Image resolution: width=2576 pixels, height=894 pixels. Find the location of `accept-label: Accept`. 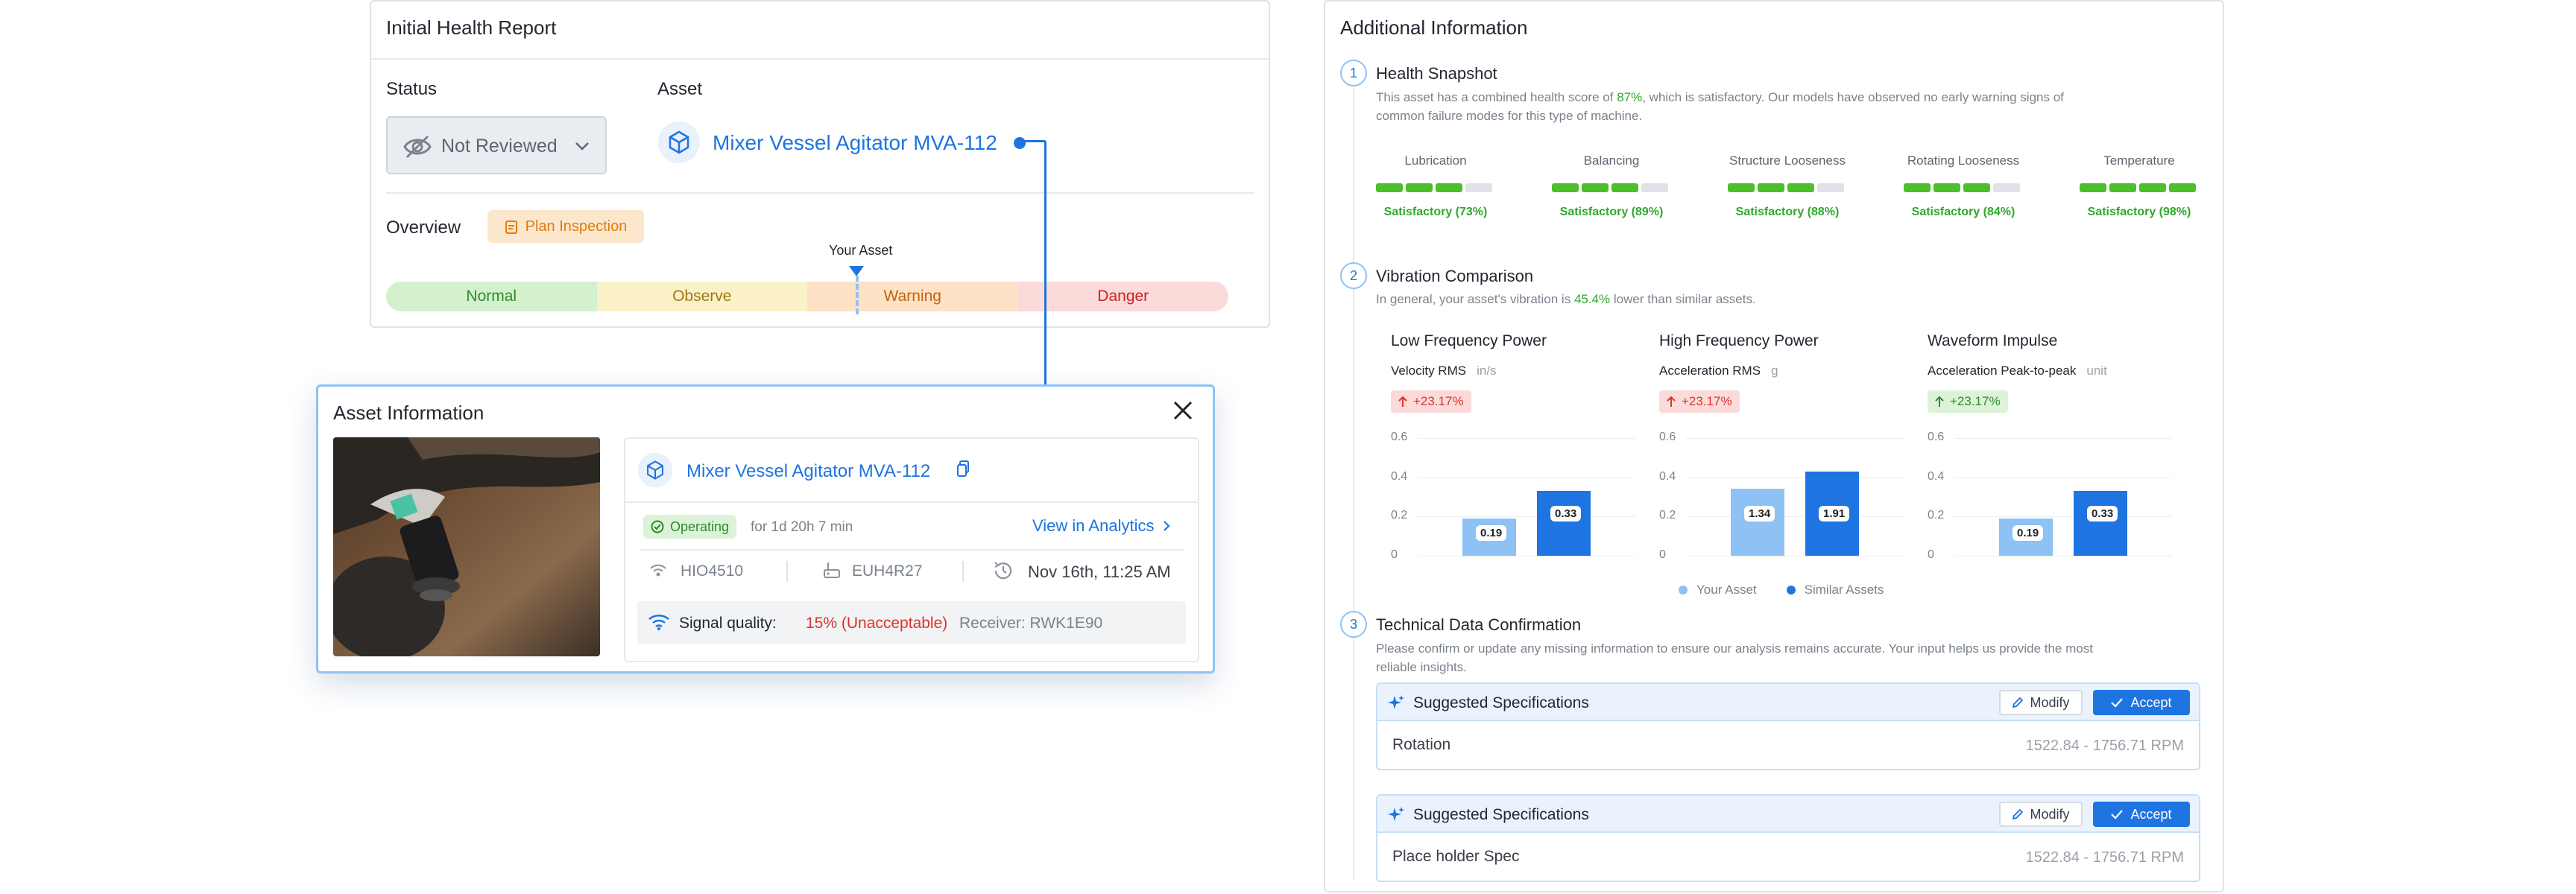

accept-label: Accept is located at coordinates (2151, 702).